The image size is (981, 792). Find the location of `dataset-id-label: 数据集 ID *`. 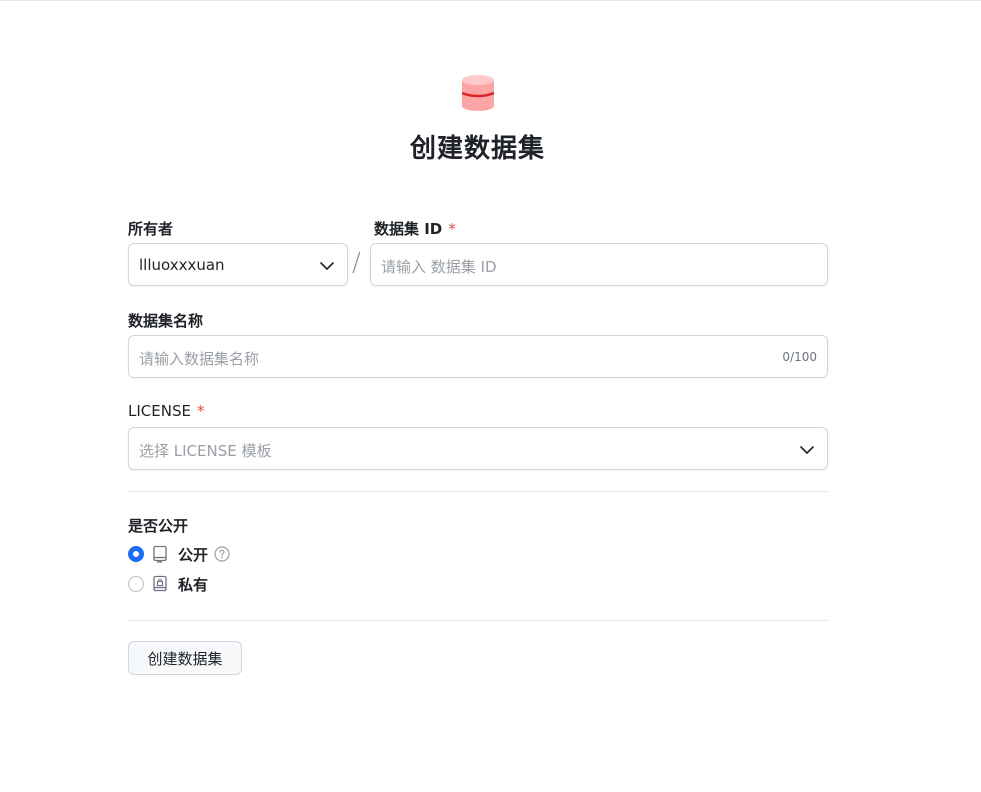

dataset-id-label: 数据集 ID * is located at coordinates (415, 229).